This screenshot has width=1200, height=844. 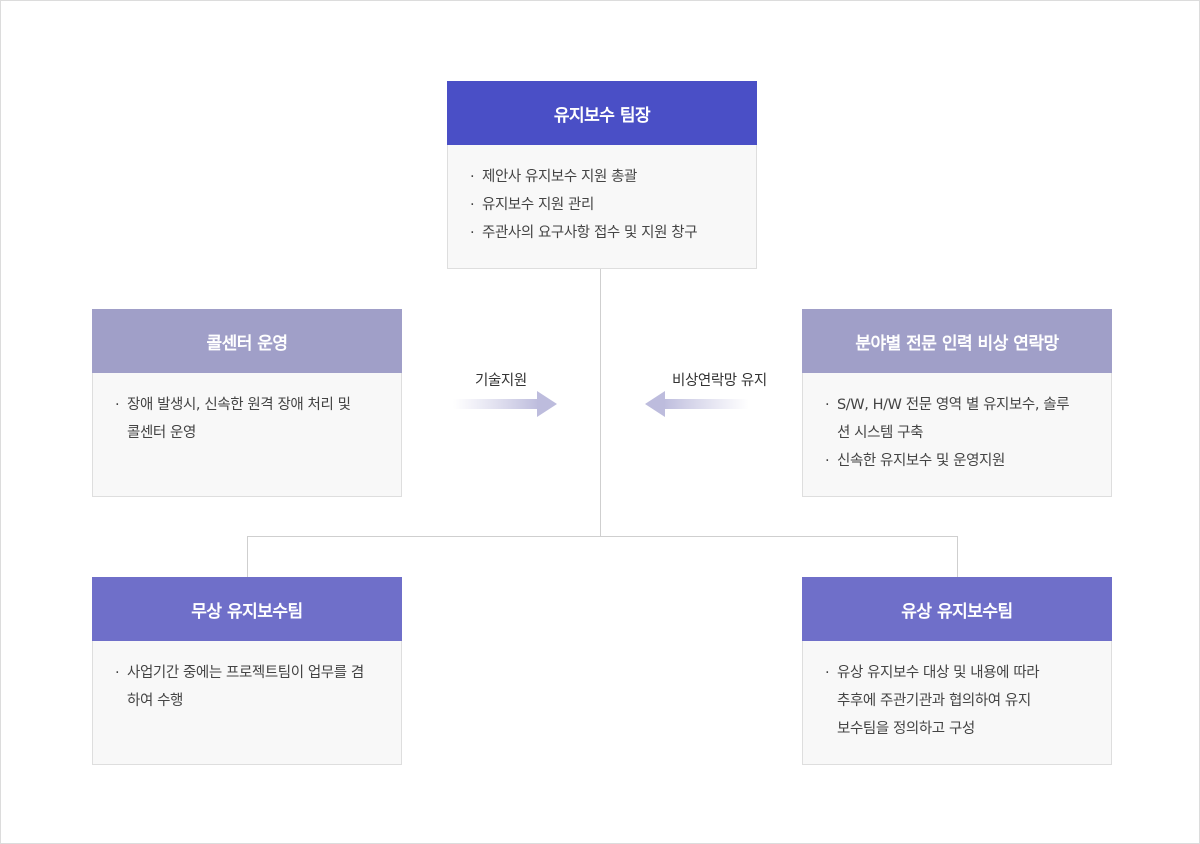 What do you see at coordinates (957, 556) in the screenshot?
I see `connector-right-drop` at bounding box center [957, 556].